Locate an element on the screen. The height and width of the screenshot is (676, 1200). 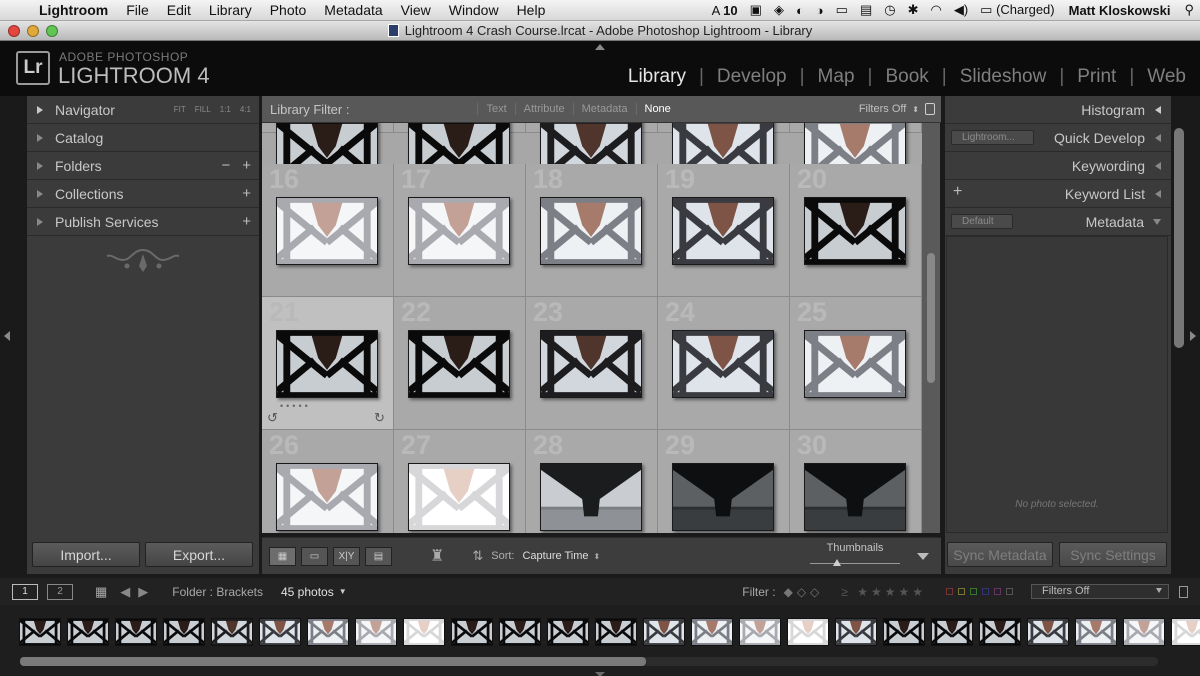
grid-cell: 19 is located at coordinates (724, 230).